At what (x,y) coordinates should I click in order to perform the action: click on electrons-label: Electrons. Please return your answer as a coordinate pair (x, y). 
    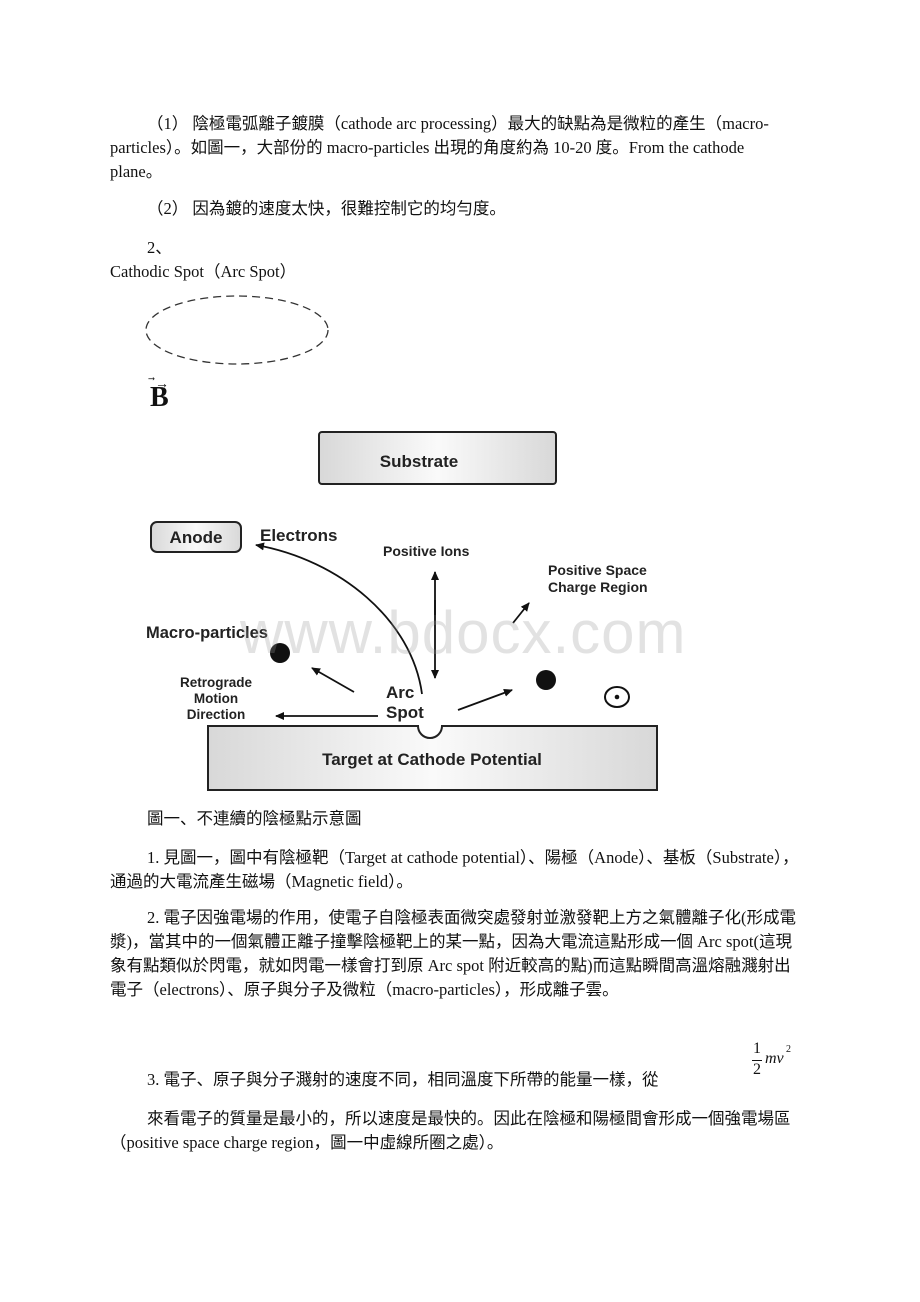
    Looking at the image, I should click on (298, 535).